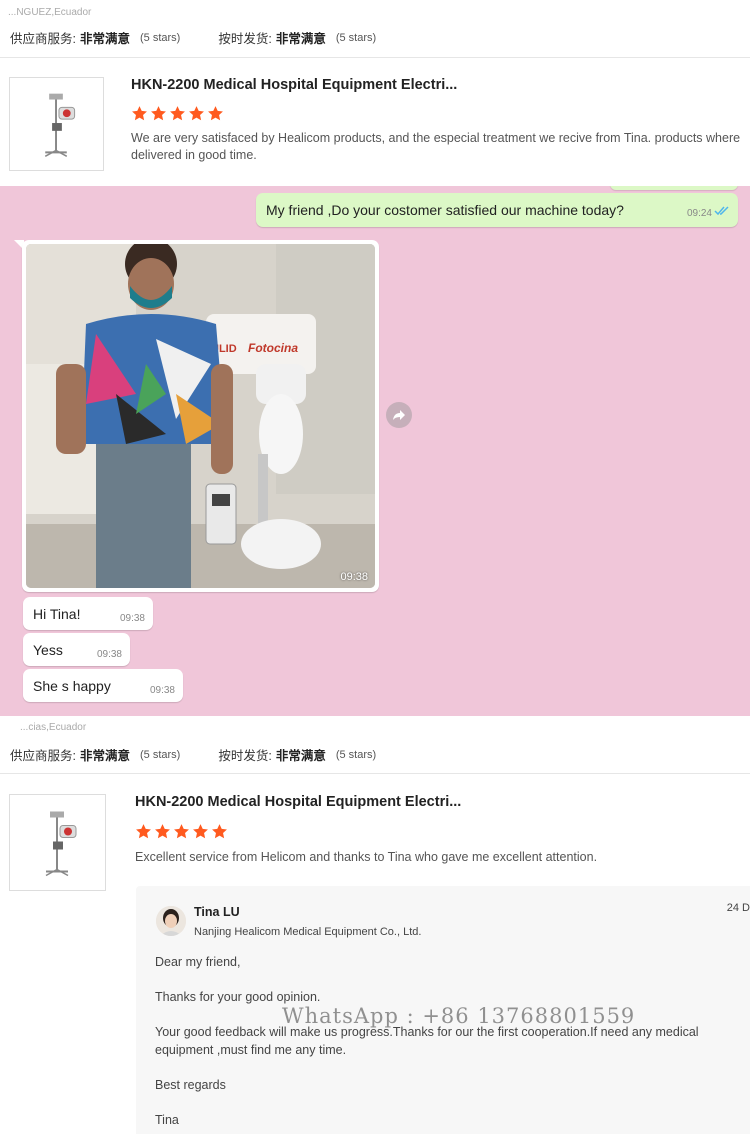 The height and width of the screenshot is (1134, 750). Describe the element at coordinates (459, 1016) in the screenshot. I see `watermark: WhatsApp : +86 13768801559` at that location.